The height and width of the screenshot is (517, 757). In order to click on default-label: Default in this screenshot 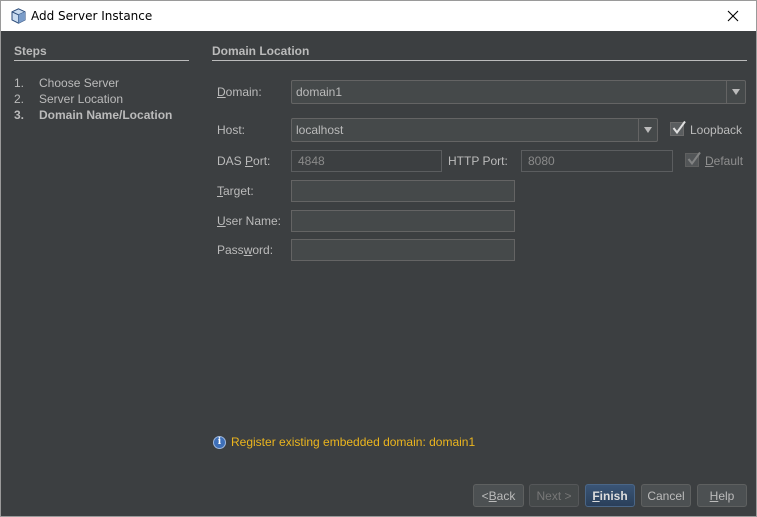, I will do `click(724, 161)`.